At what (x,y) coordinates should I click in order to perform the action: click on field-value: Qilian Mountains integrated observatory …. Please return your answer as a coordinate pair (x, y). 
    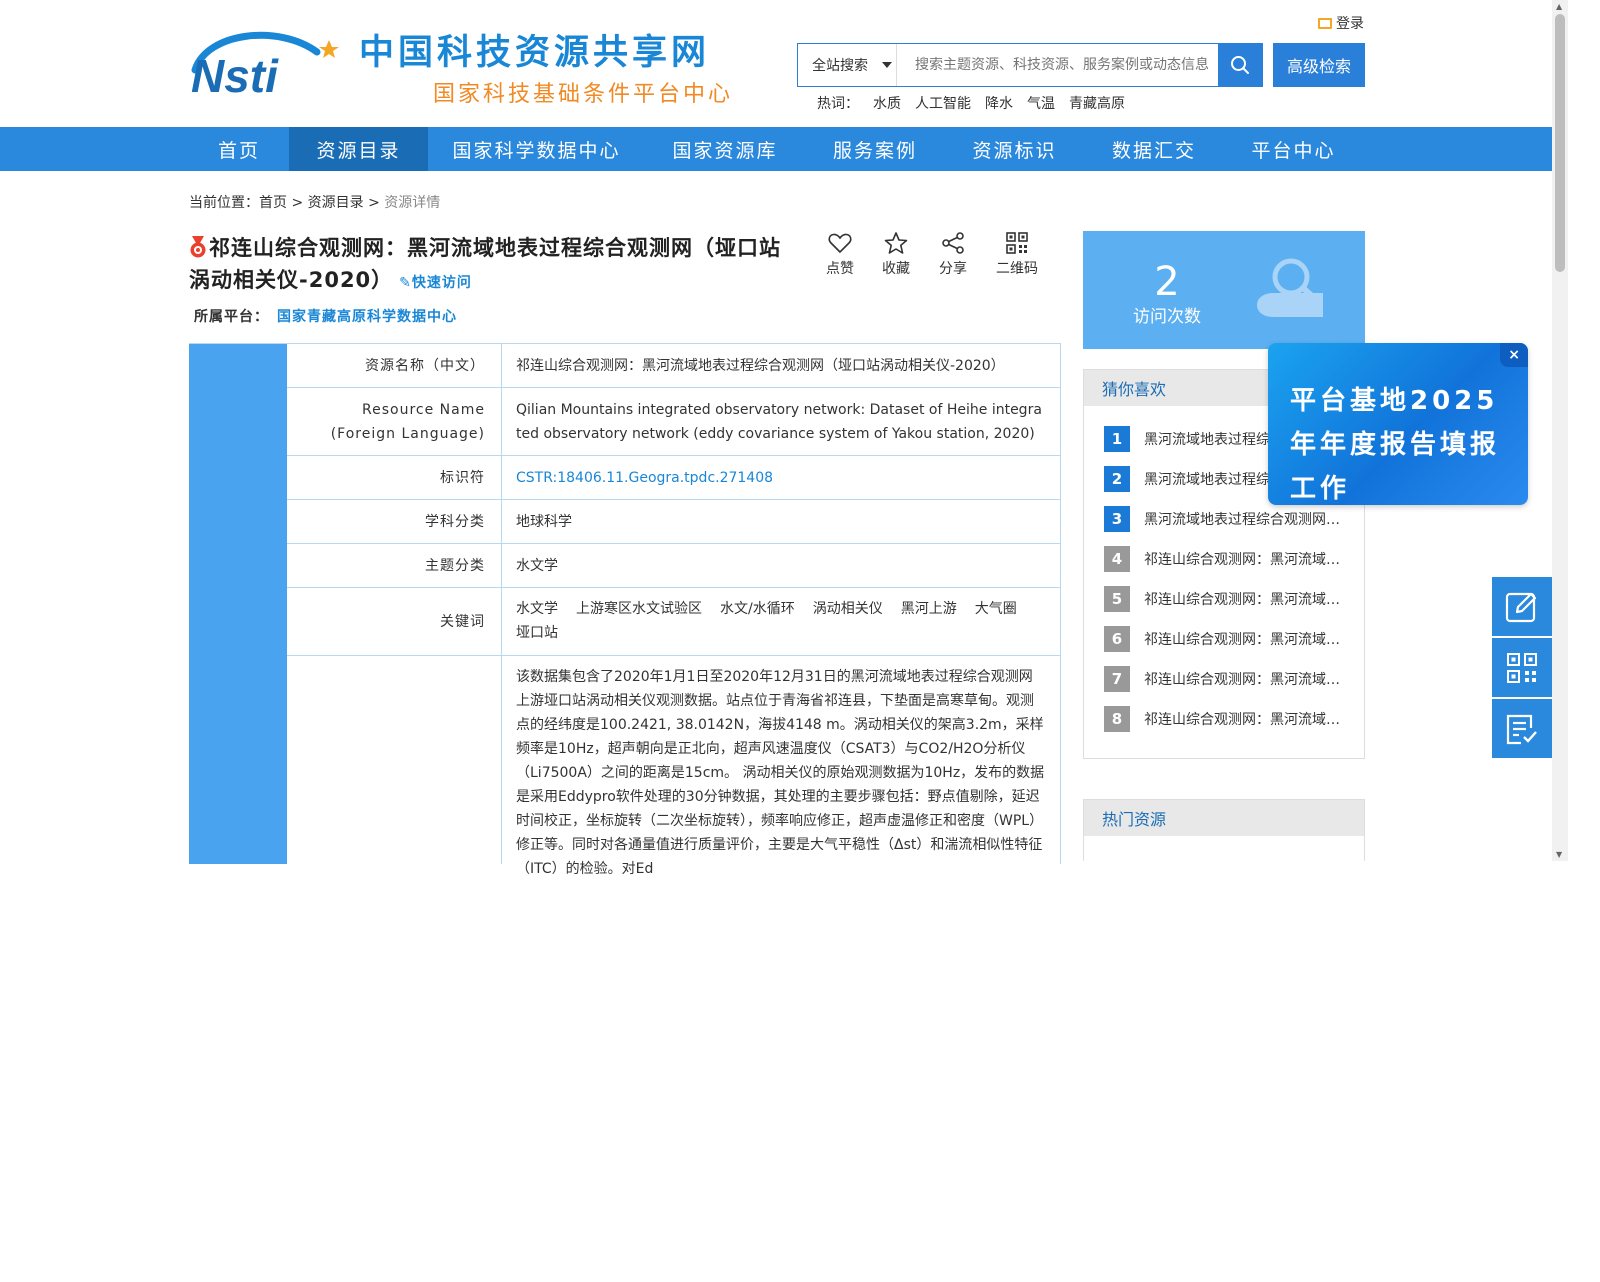
    Looking at the image, I should click on (779, 421).